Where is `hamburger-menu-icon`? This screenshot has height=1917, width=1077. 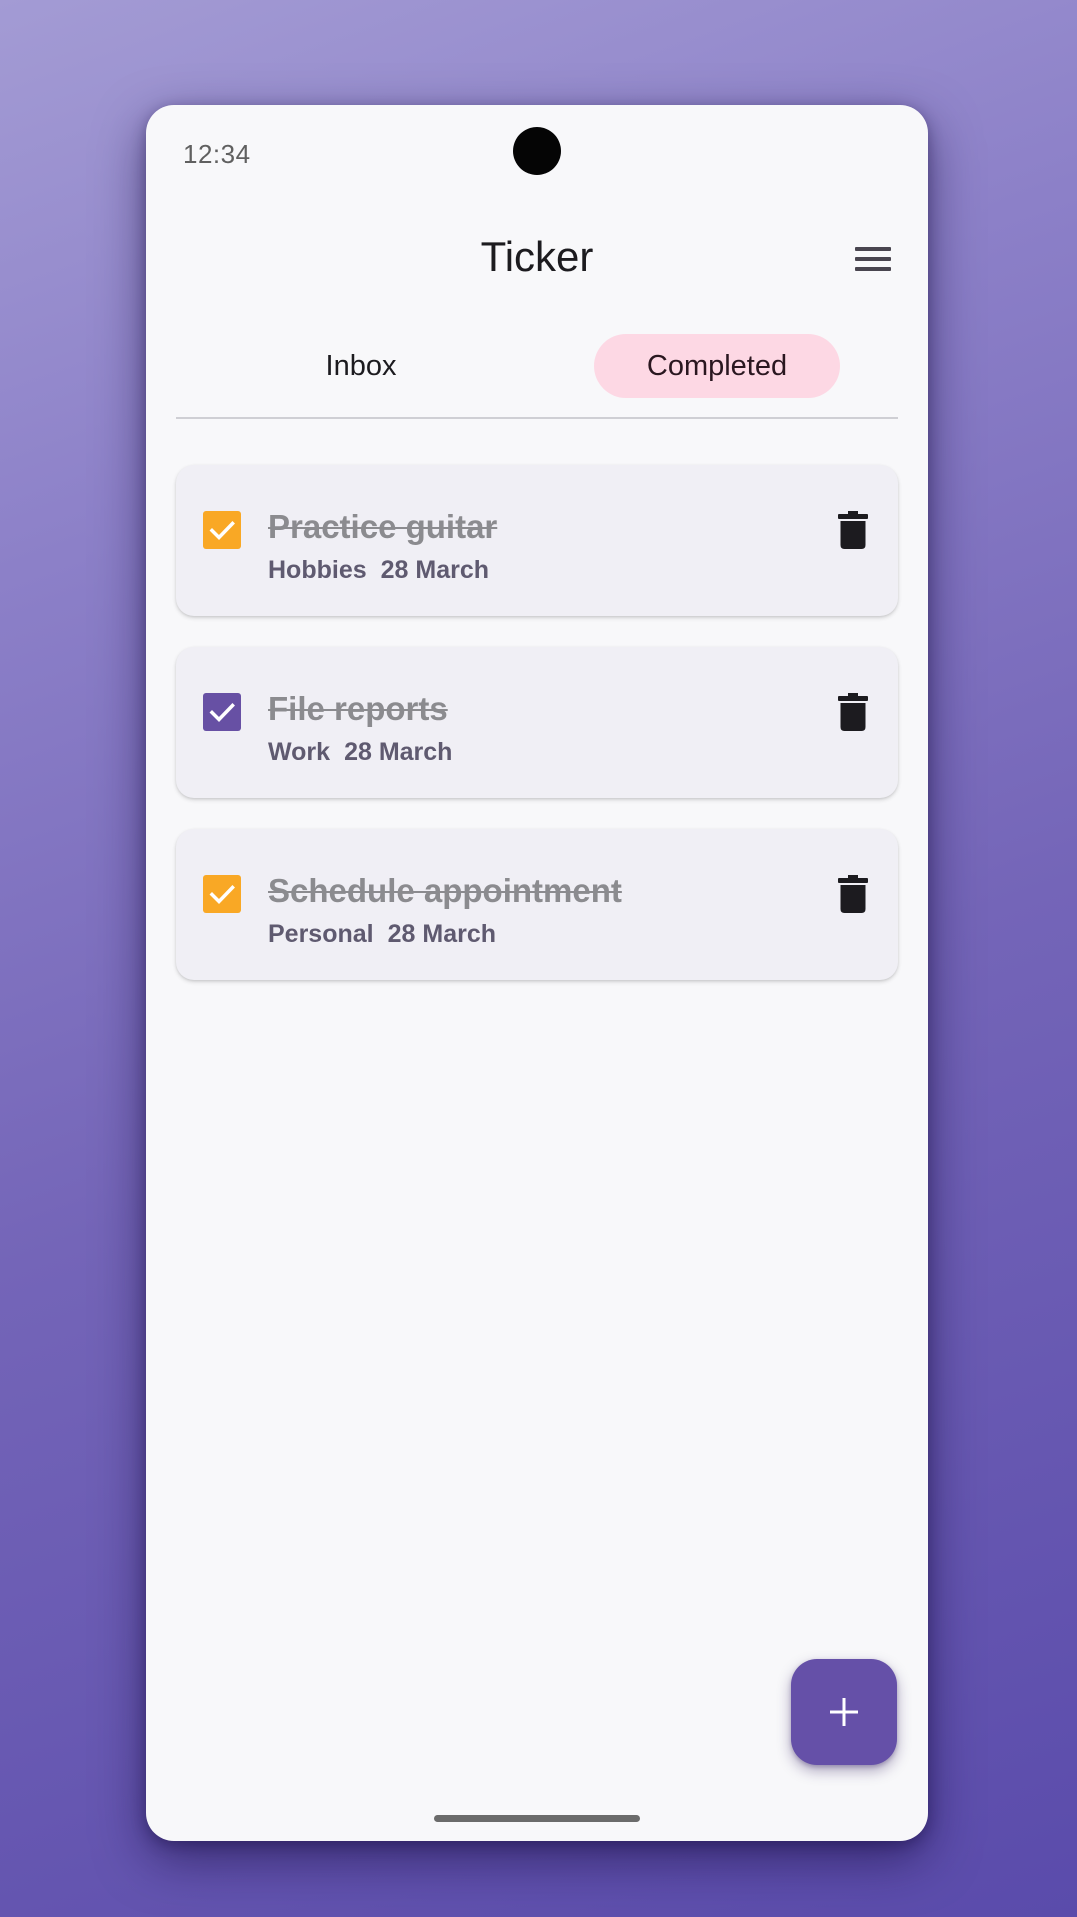
hamburger-menu-icon is located at coordinates (873, 259).